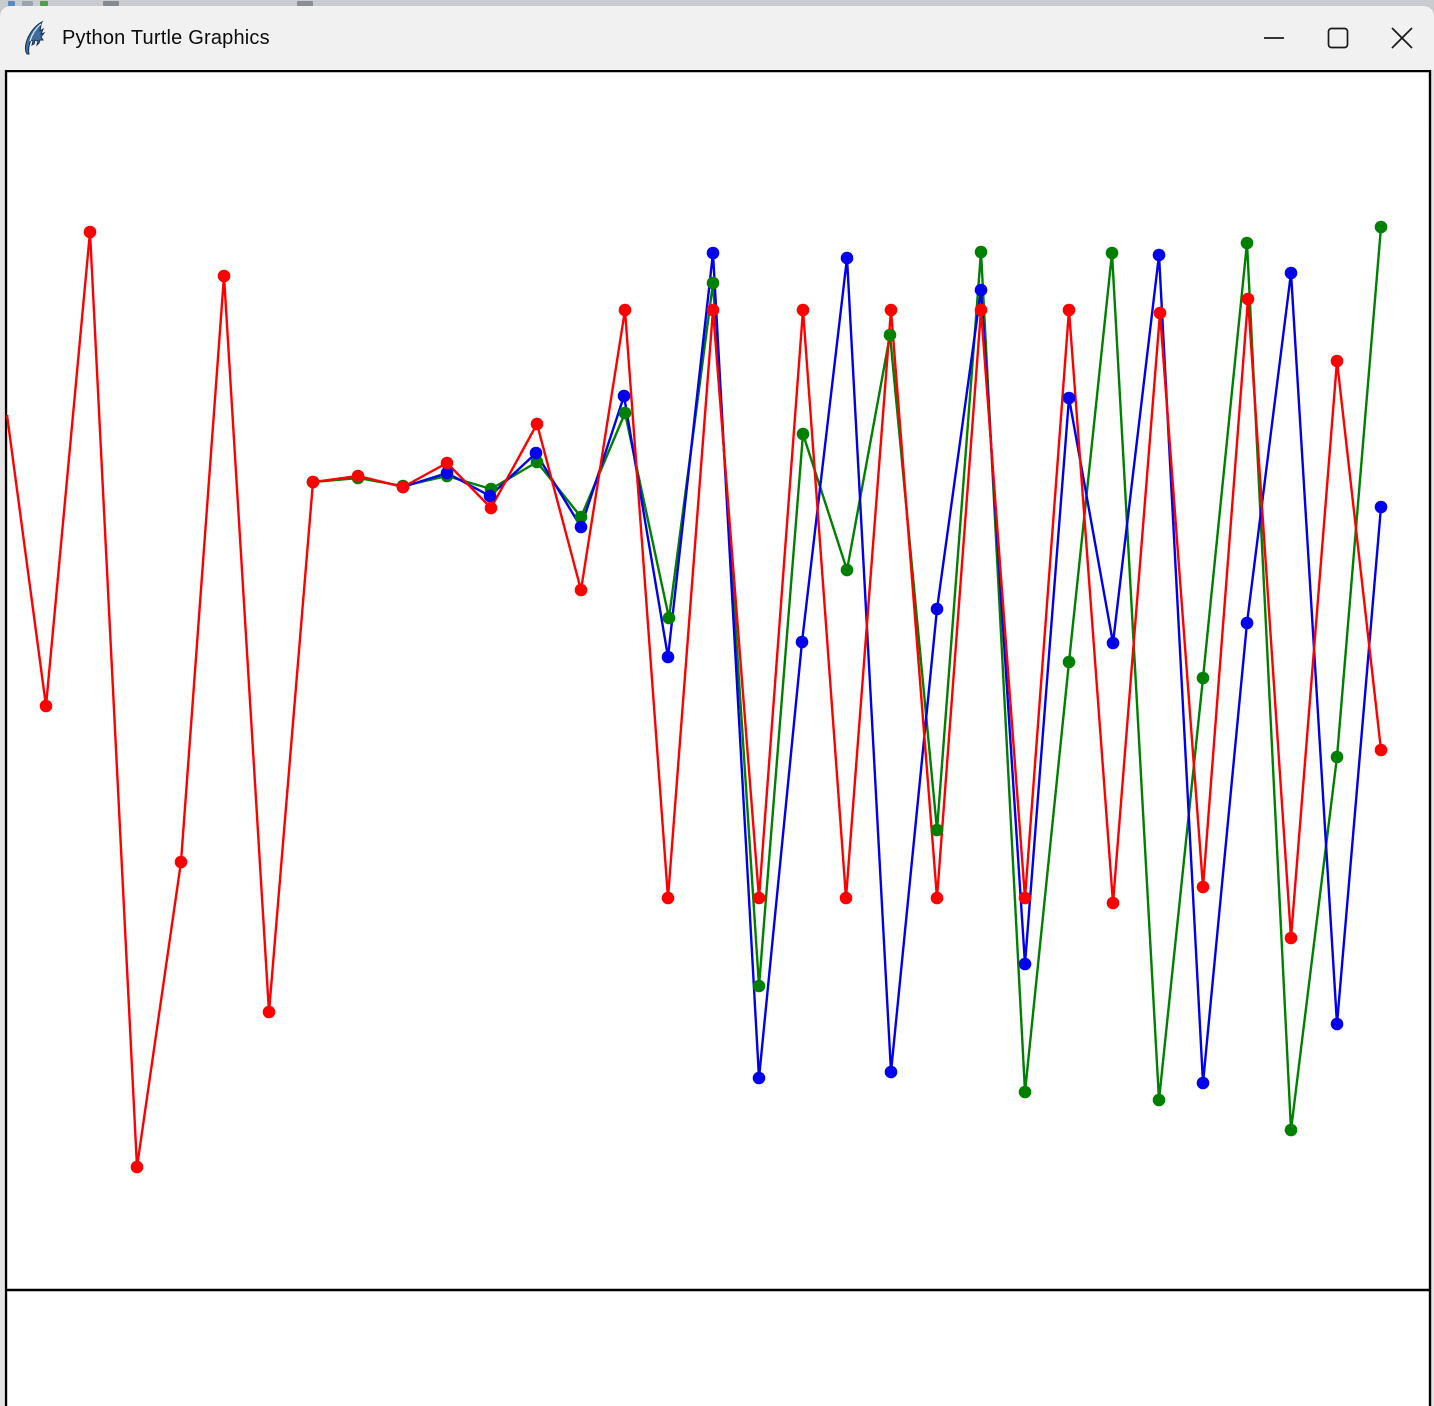 This screenshot has width=1434, height=1406. I want to click on maximize-button, so click(1338, 38).